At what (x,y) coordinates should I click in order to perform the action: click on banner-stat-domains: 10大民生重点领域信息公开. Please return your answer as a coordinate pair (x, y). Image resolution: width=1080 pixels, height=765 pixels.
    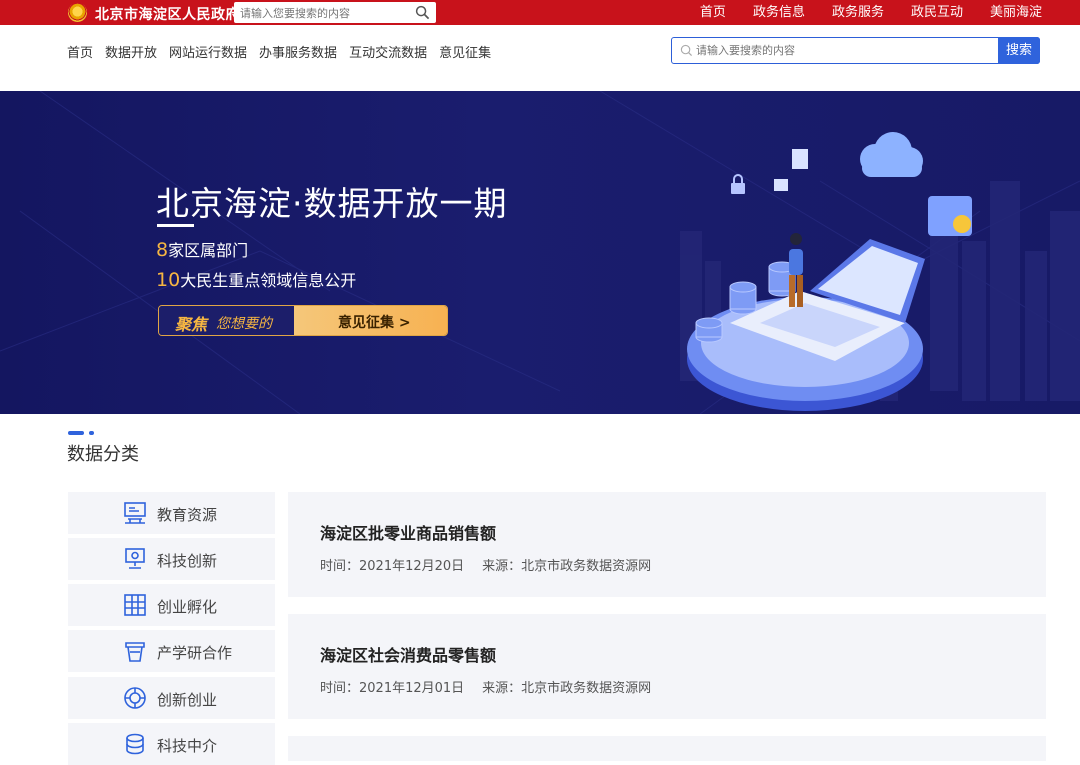
    Looking at the image, I should click on (256, 279).